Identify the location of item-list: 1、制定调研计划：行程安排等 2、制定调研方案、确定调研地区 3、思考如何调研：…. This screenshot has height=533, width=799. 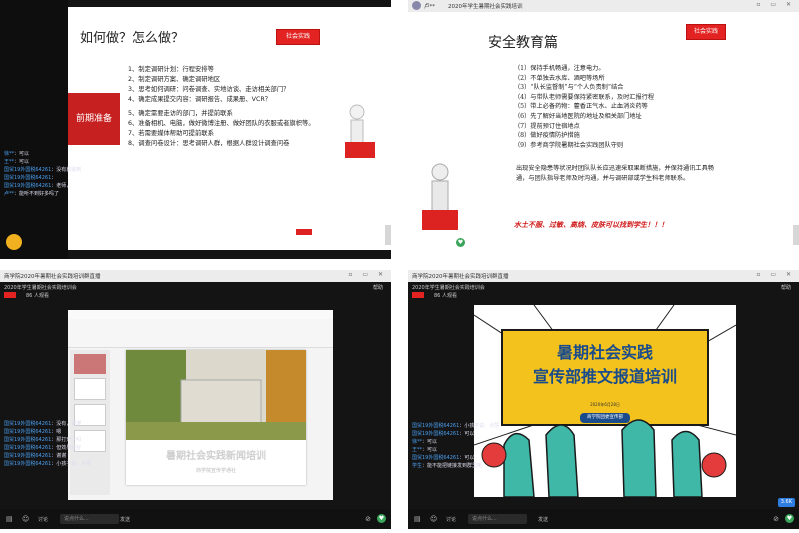
(228, 107).